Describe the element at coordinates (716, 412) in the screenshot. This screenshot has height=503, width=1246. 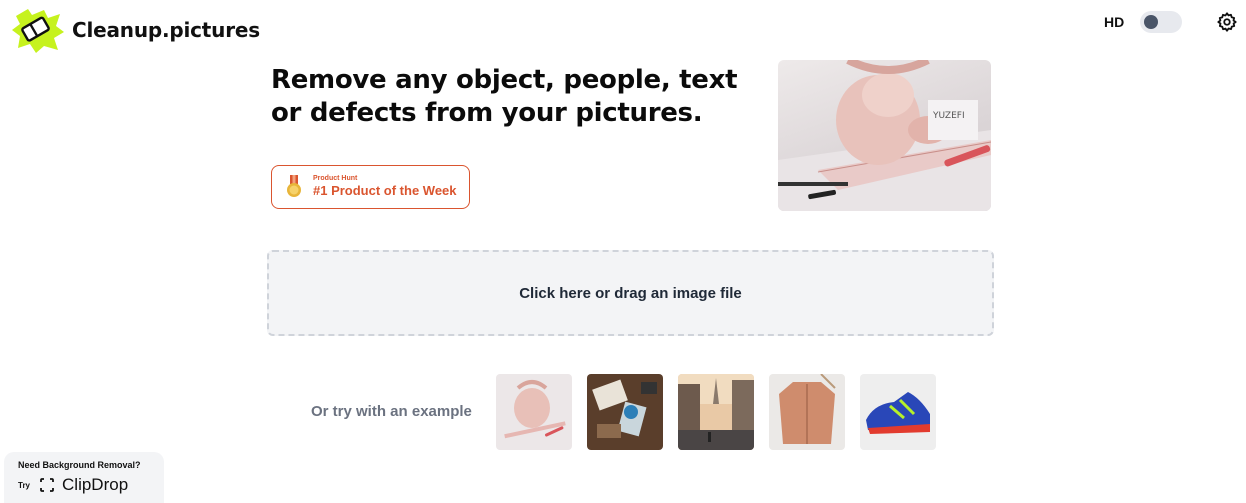
I see `example-thumbnail-city-street` at that location.